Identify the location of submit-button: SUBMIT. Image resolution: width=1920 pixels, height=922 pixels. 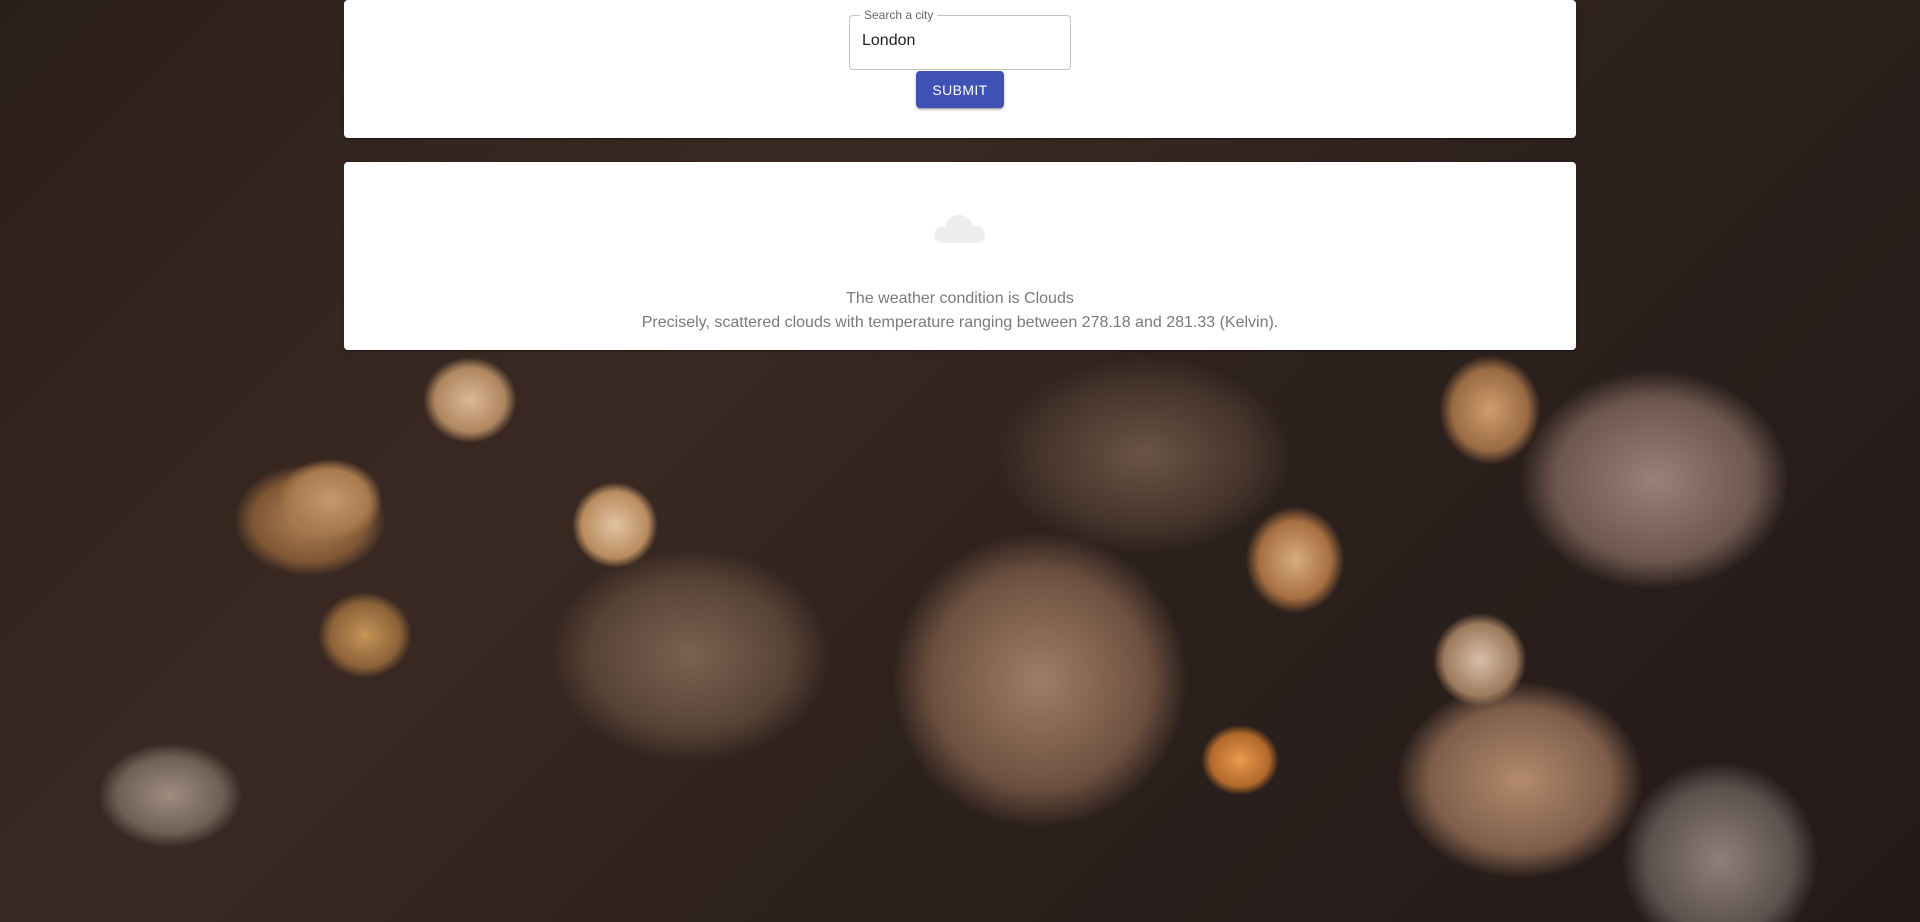
(960, 89).